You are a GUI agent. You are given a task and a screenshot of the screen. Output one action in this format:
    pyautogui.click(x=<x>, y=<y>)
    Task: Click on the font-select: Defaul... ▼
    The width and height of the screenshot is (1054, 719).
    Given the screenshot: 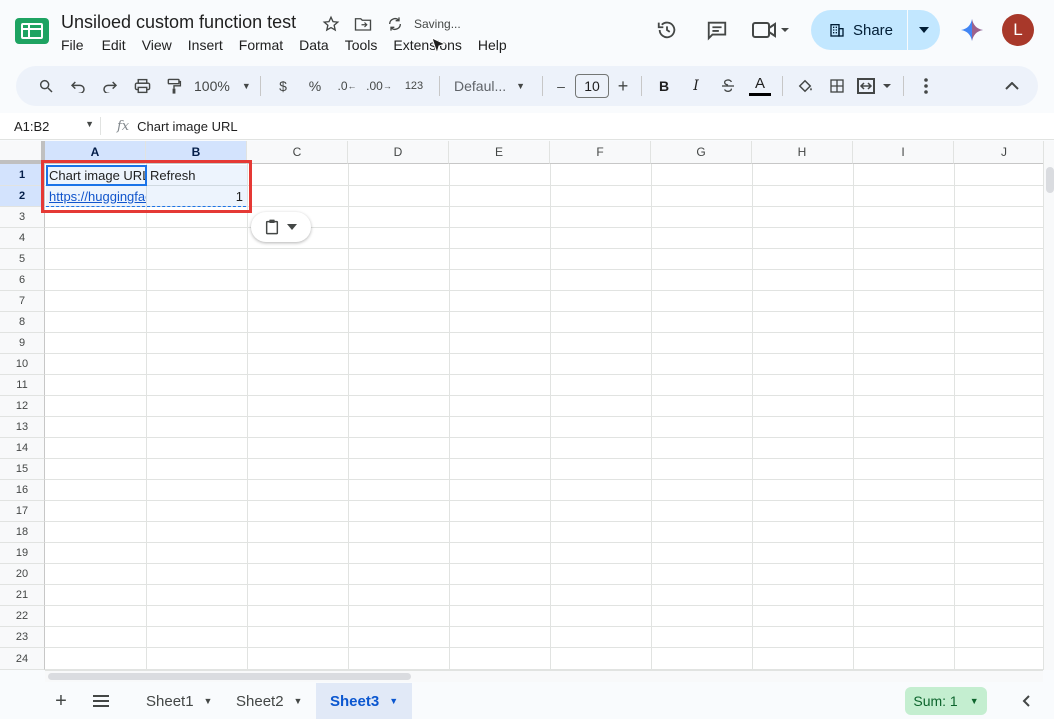 What is the action you would take?
    pyautogui.click(x=491, y=86)
    